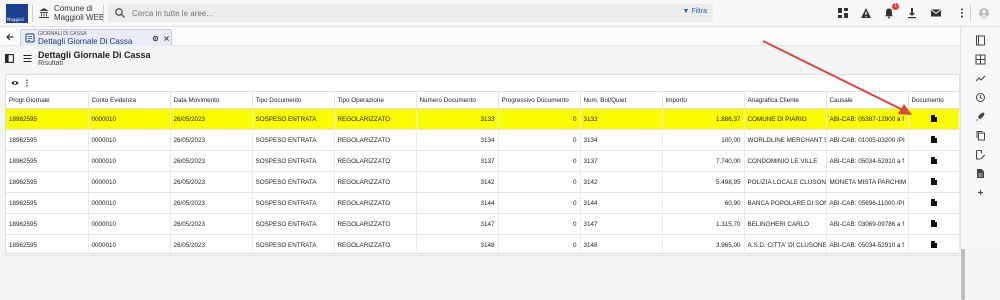  What do you see at coordinates (457, 119) in the screenshot?
I see `cell-numero-documento: 3133` at bounding box center [457, 119].